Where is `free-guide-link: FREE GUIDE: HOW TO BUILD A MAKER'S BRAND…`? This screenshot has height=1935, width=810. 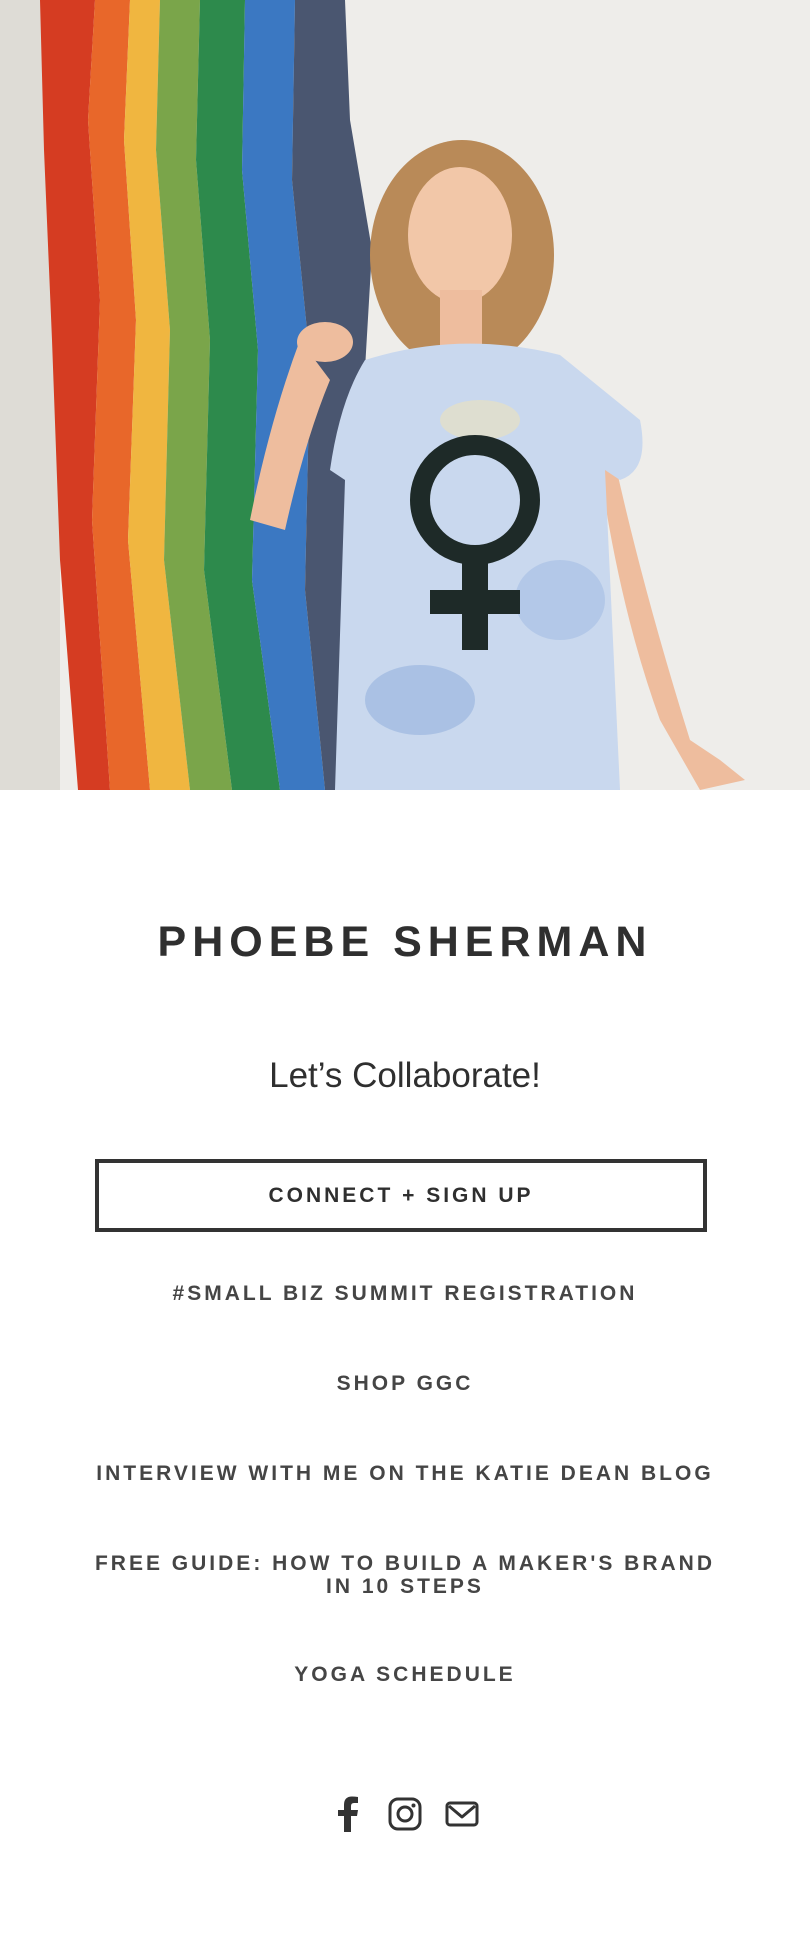
free-guide-link: FREE GUIDE: HOW TO BUILD A MAKER'S BRAND… is located at coordinates (405, 1575).